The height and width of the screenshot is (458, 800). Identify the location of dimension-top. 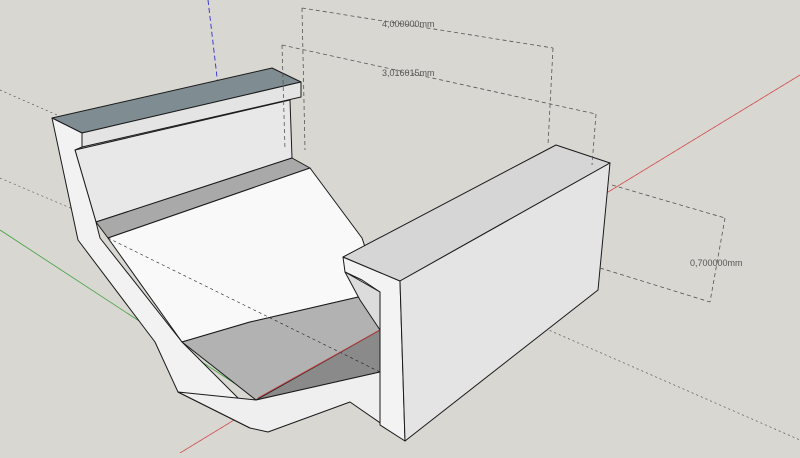
(427, 79).